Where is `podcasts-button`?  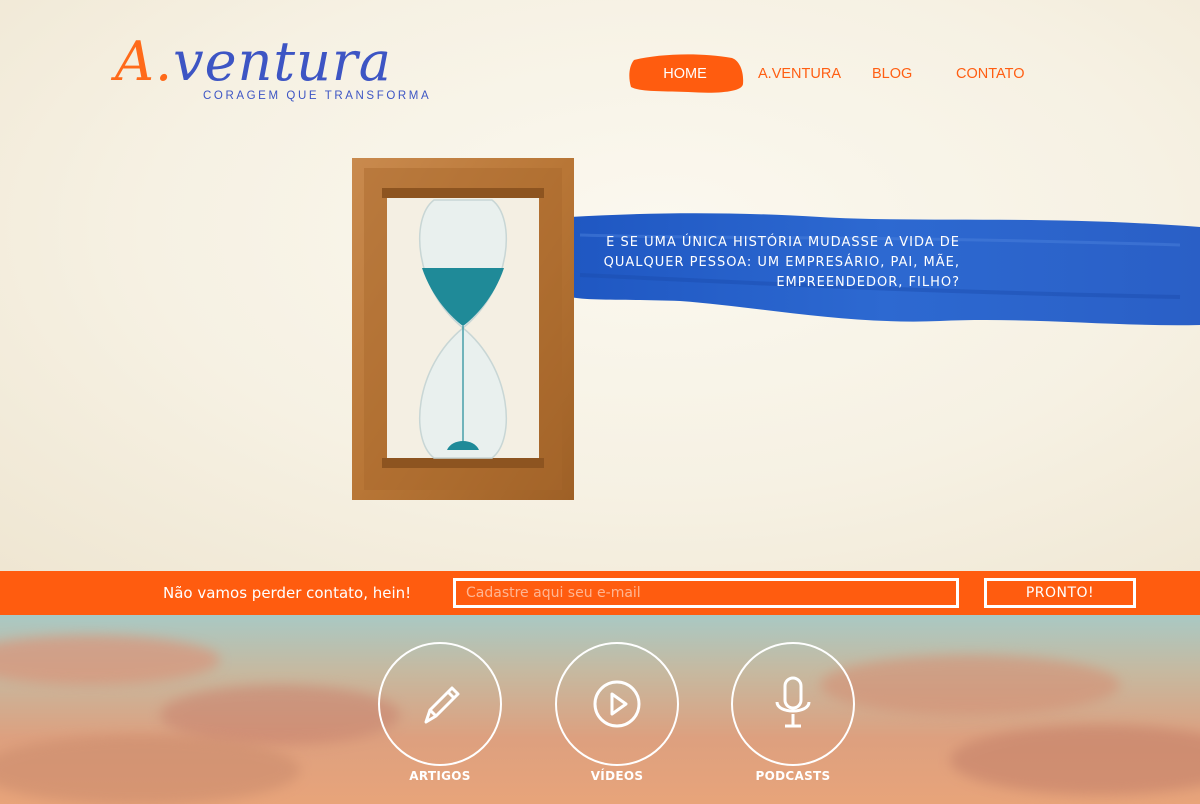 podcasts-button is located at coordinates (793, 704).